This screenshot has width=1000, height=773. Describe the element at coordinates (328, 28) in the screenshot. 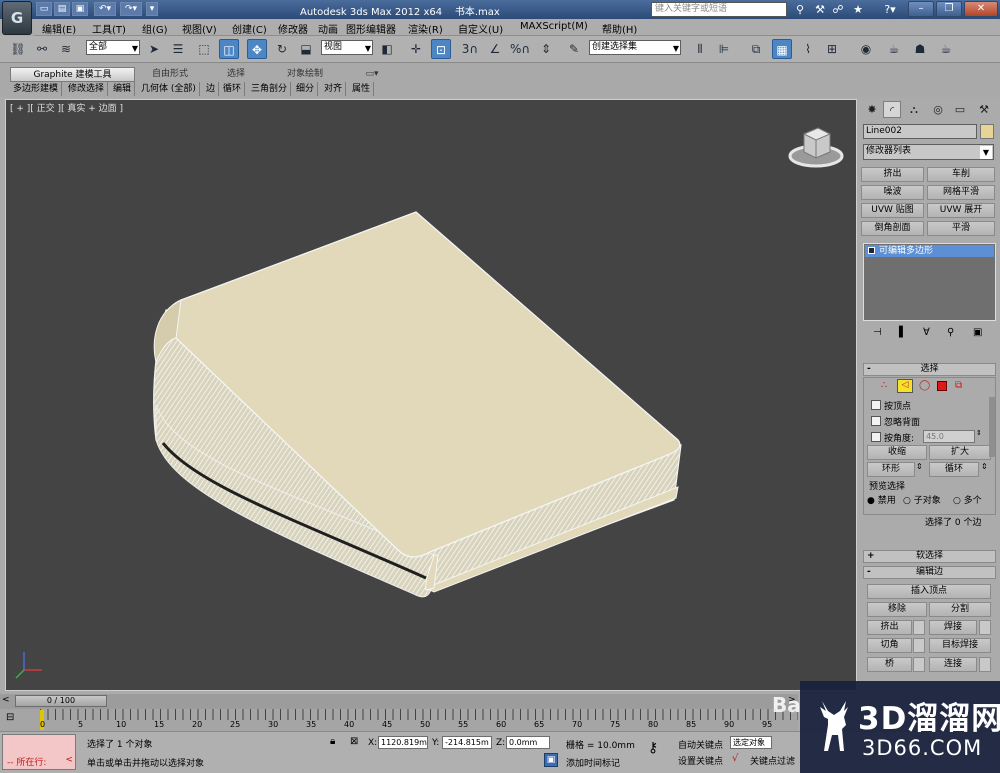

I see `menu-animation: 动画` at that location.